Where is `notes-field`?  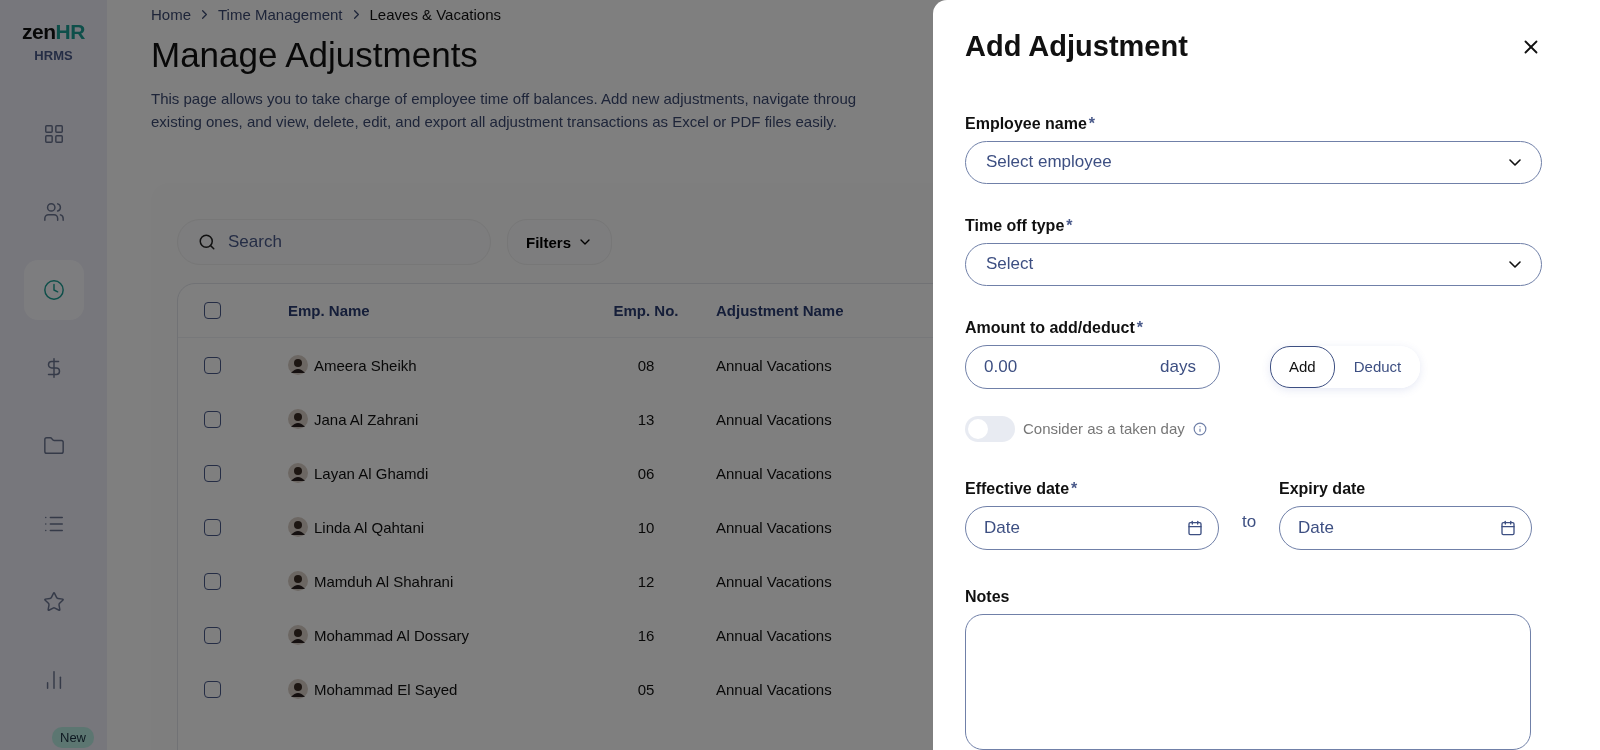
notes-field is located at coordinates (1248, 681).